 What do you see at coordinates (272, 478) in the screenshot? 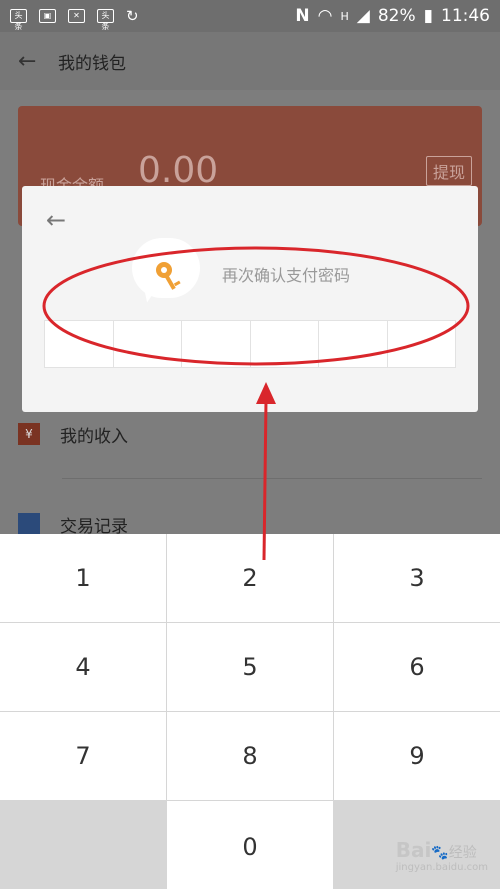
I see `divider` at bounding box center [272, 478].